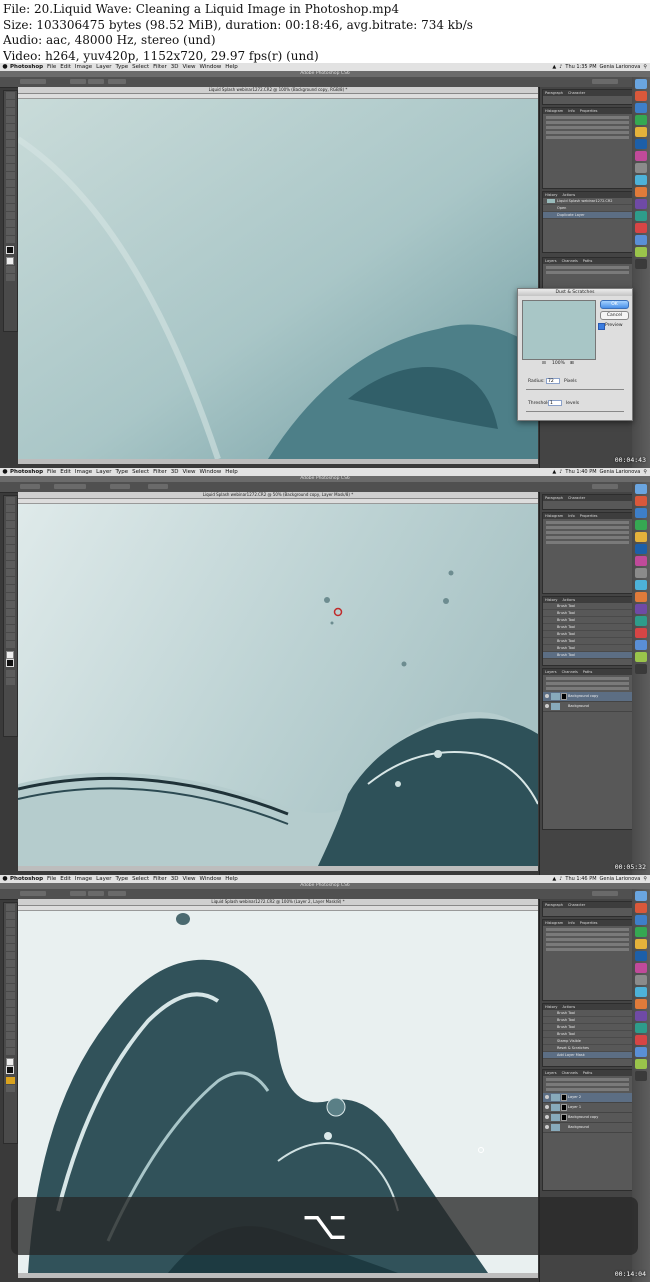 This screenshot has width=650, height=1282. What do you see at coordinates (188, 472) in the screenshot?
I see `menu-view: View` at bounding box center [188, 472].